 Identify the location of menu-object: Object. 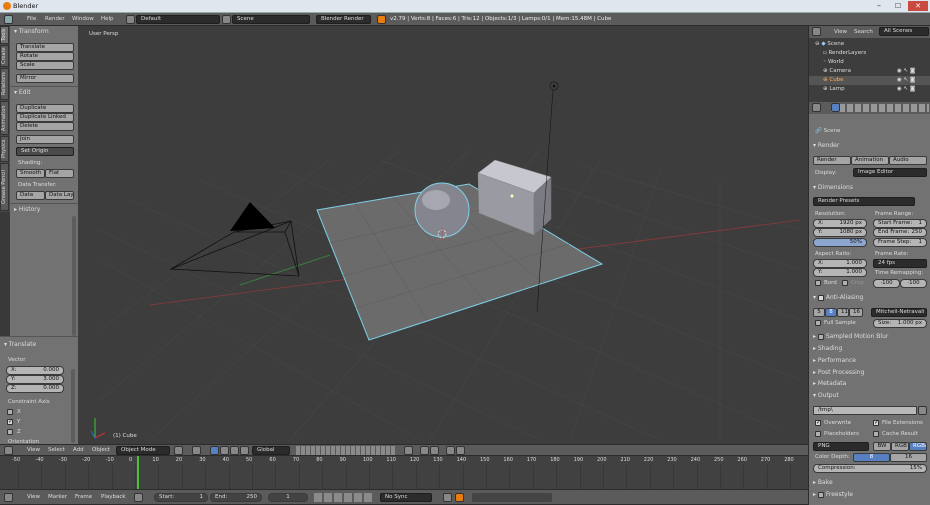
(101, 450).